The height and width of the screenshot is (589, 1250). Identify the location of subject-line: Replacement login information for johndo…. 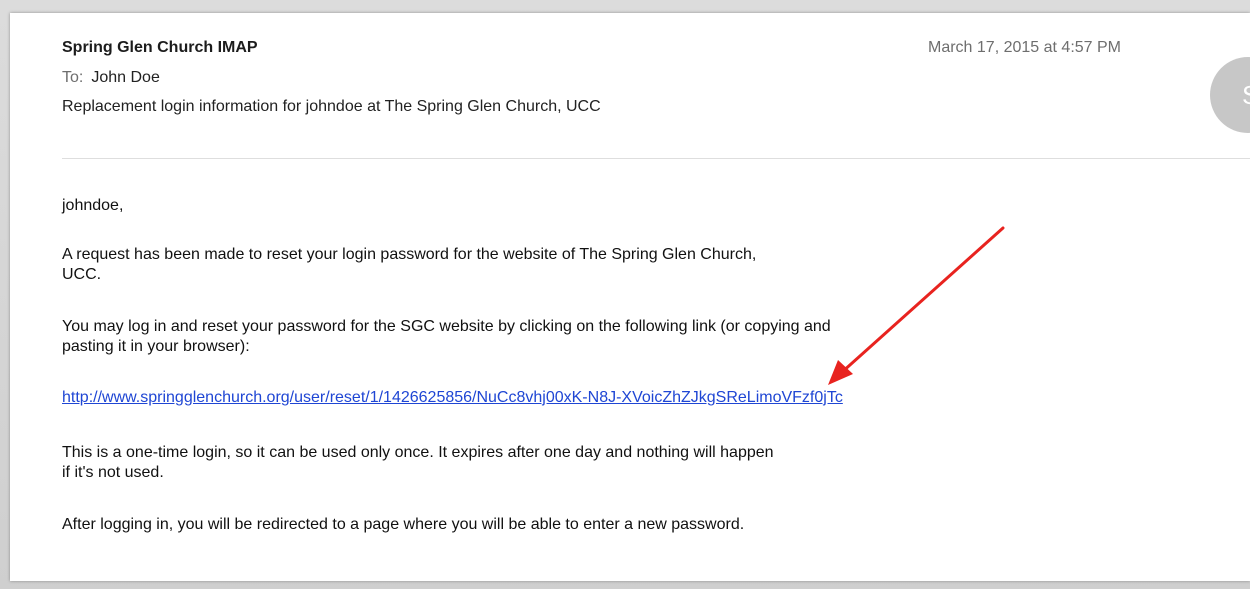
(331, 106).